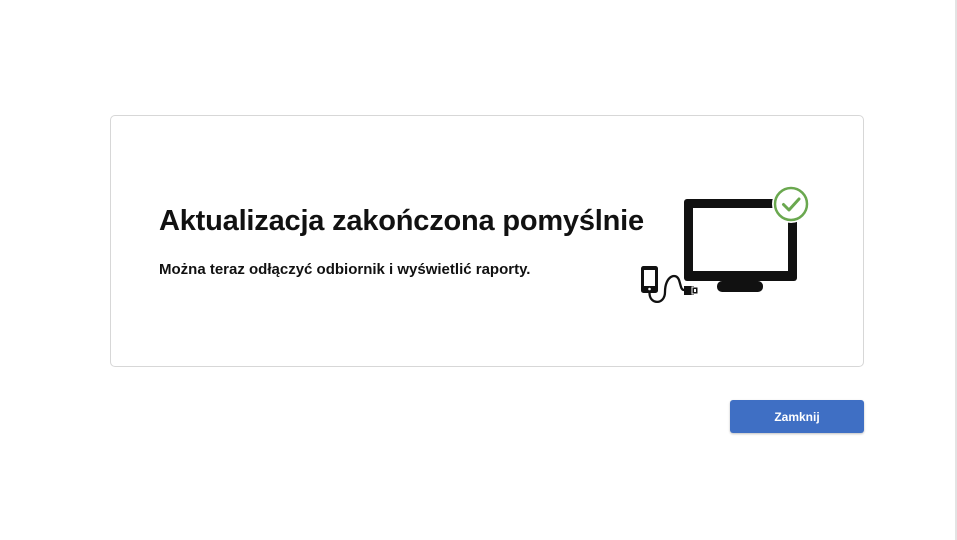 This screenshot has height=540, width=957. Describe the element at coordinates (401, 221) in the screenshot. I see `page-title: Aktualizacja zakończona pomyślnie` at that location.